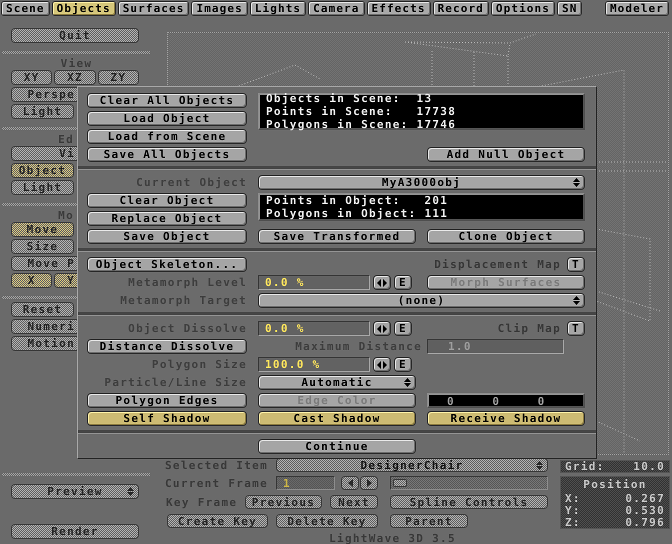  What do you see at coordinates (350, 98) in the screenshot?
I see `stats-line: Objects in Scene: 13` at bounding box center [350, 98].